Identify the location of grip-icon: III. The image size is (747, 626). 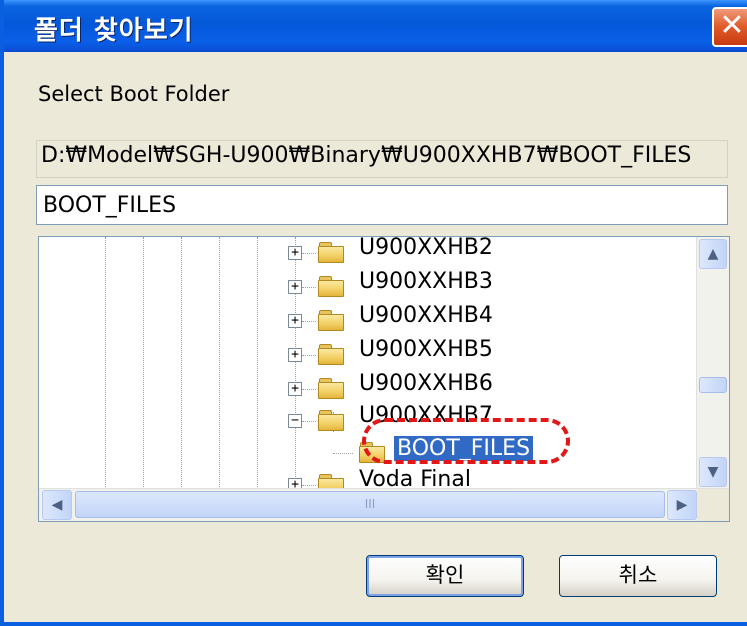
(370, 504).